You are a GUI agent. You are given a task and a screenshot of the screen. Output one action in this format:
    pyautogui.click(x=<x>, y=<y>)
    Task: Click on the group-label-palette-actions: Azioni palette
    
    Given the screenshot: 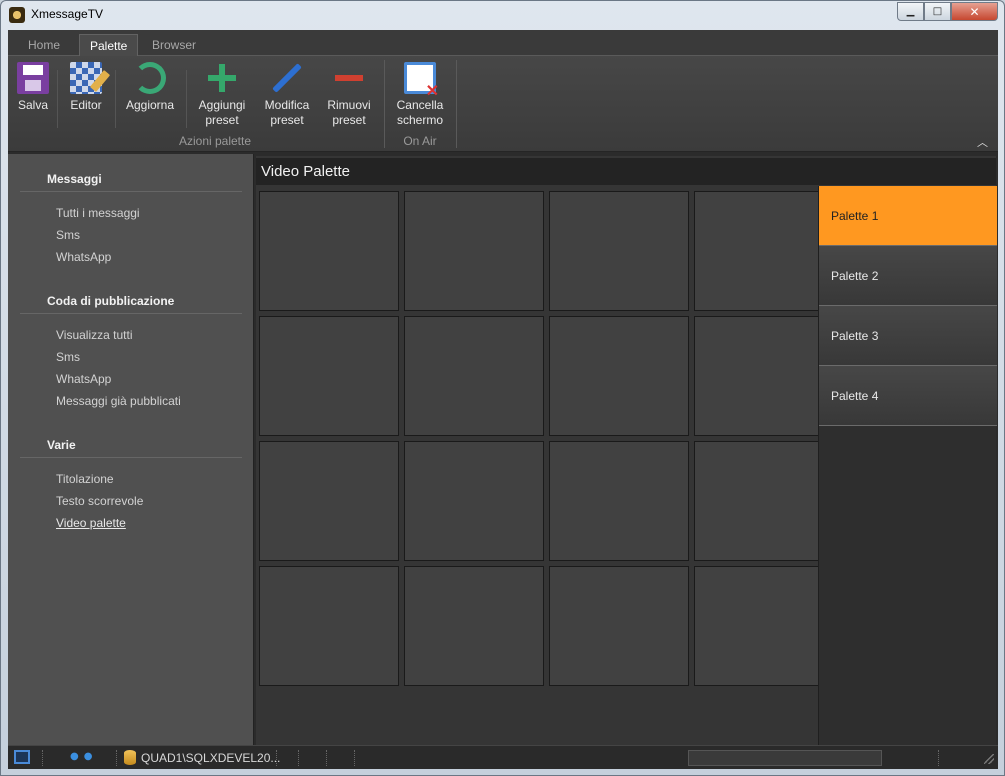 What is the action you would take?
    pyautogui.click(x=215, y=141)
    